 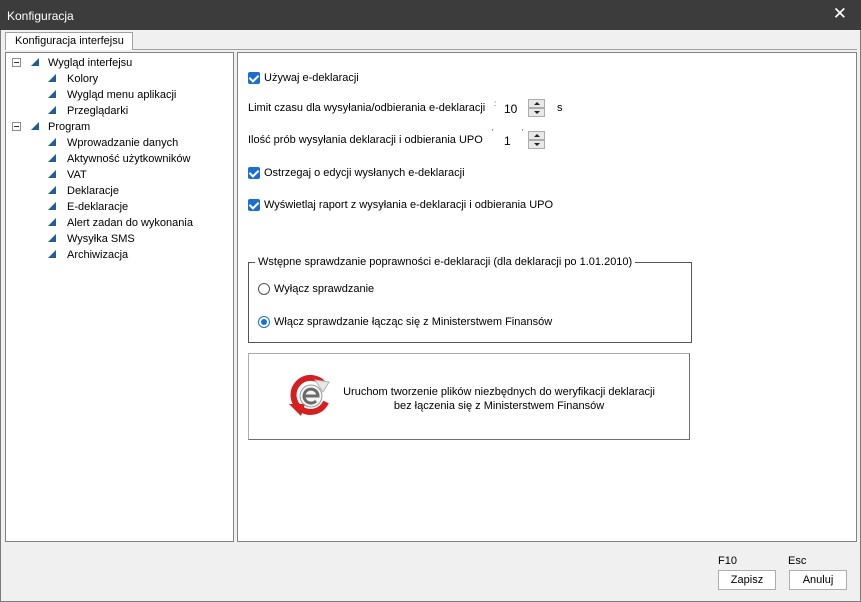 I want to click on tree-item-e-deklaracje: E-deklaracje, so click(x=138, y=207).